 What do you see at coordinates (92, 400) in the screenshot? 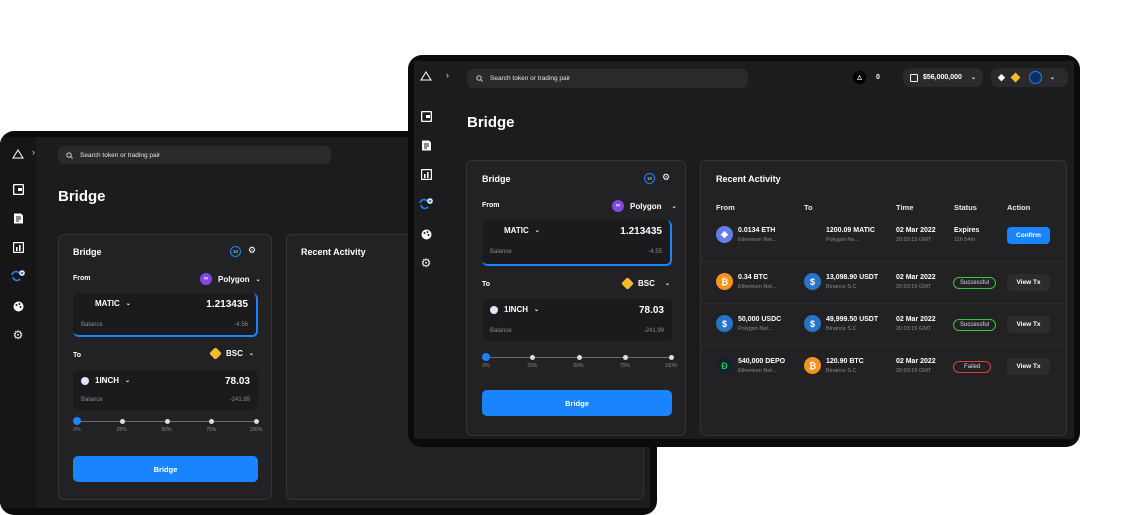
I see `to-balance-label: Balance` at bounding box center [92, 400].